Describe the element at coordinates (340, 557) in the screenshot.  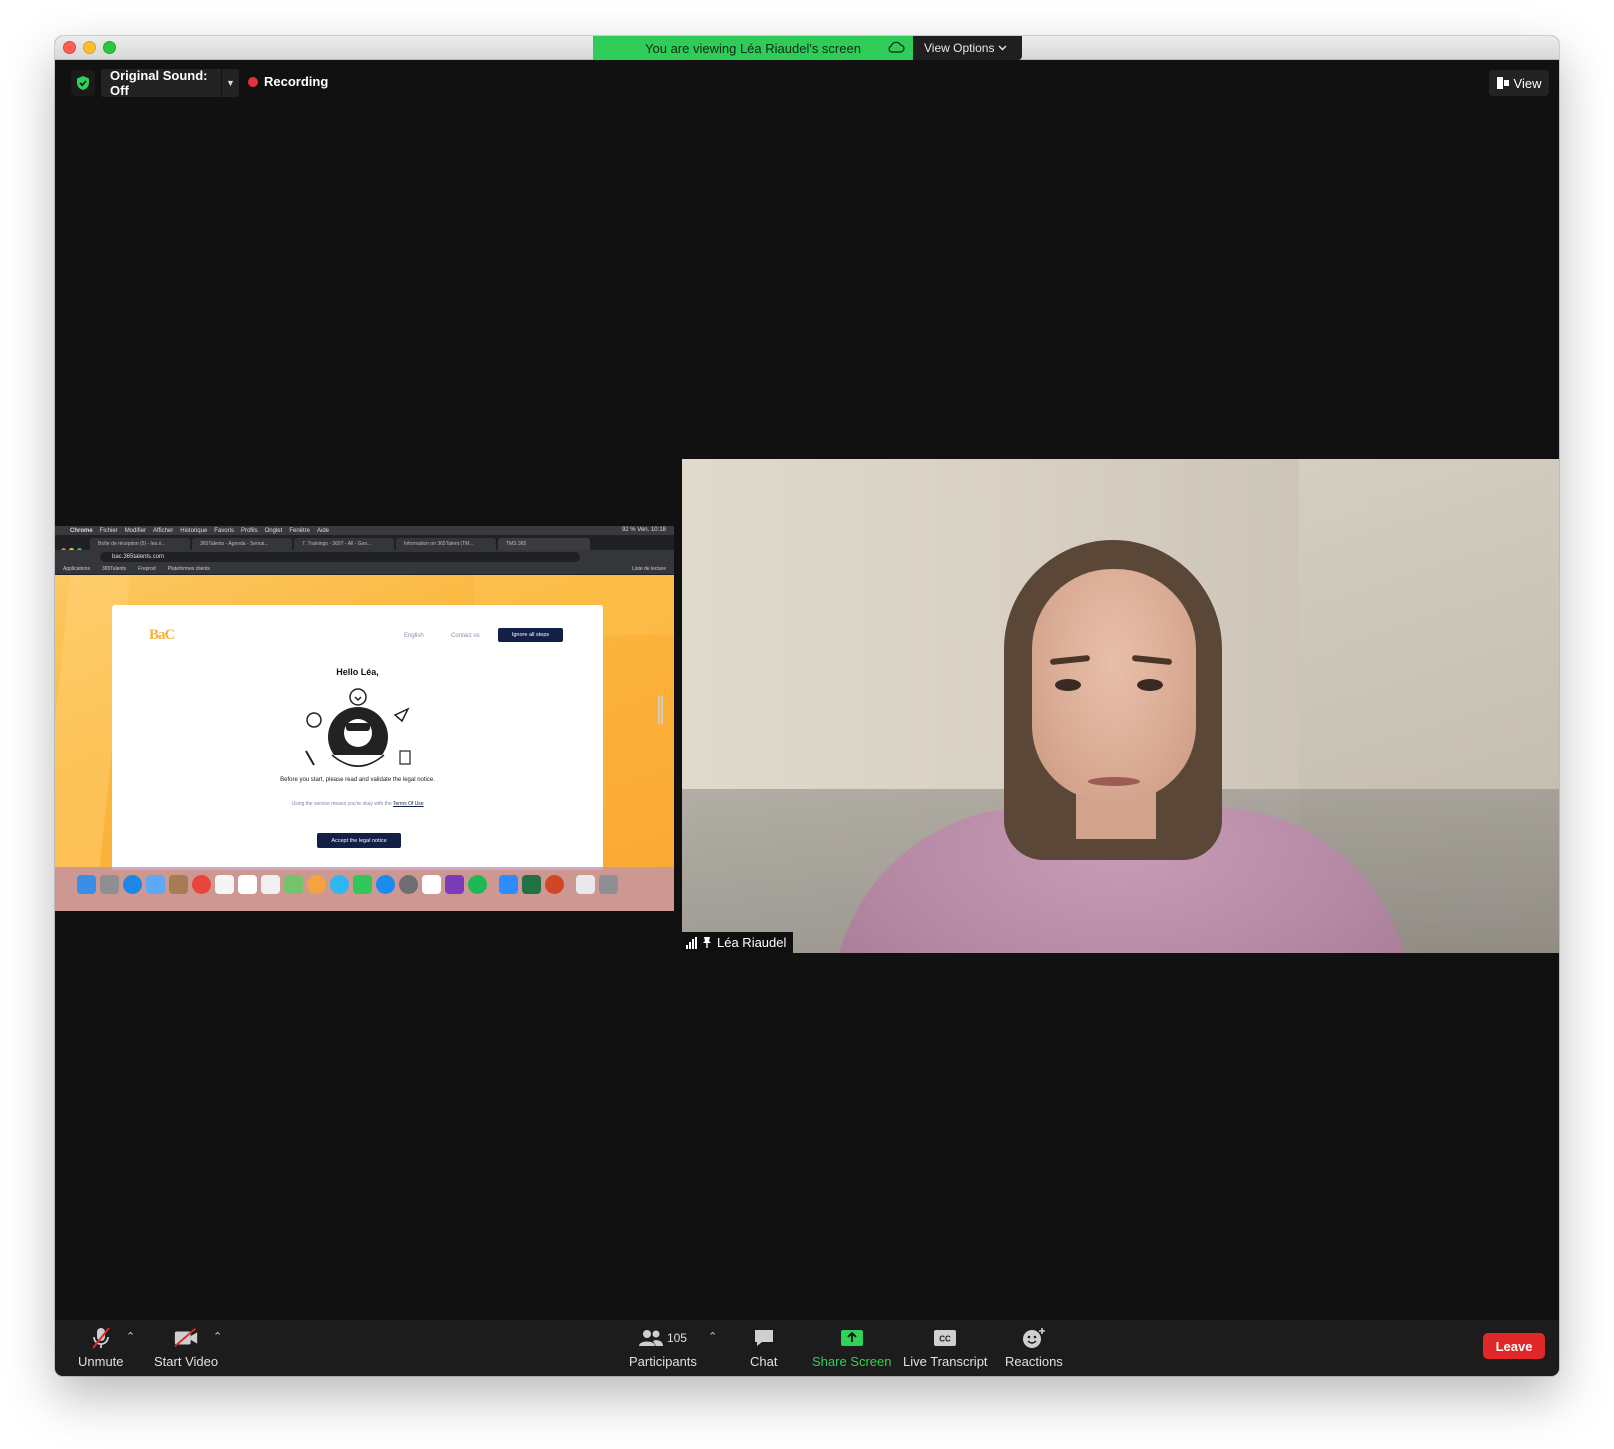
I see `browser-address-bar: bac.365talents.com` at that location.